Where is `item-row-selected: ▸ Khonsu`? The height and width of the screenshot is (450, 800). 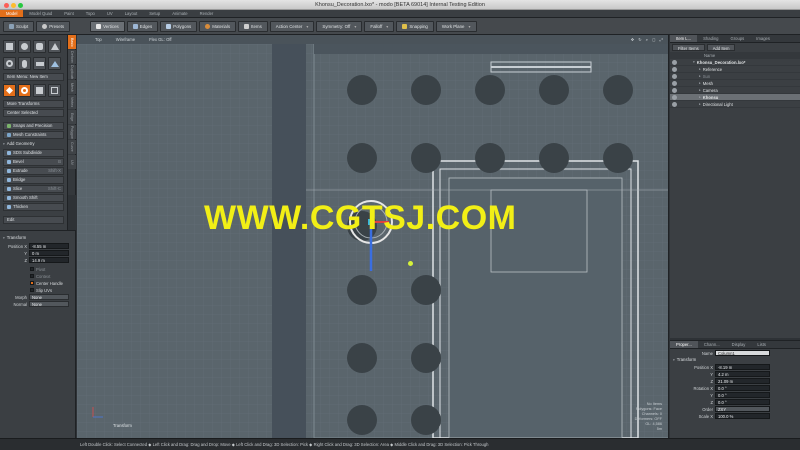
item-row-selected: ▸ Khonsu is located at coordinates (735, 97).